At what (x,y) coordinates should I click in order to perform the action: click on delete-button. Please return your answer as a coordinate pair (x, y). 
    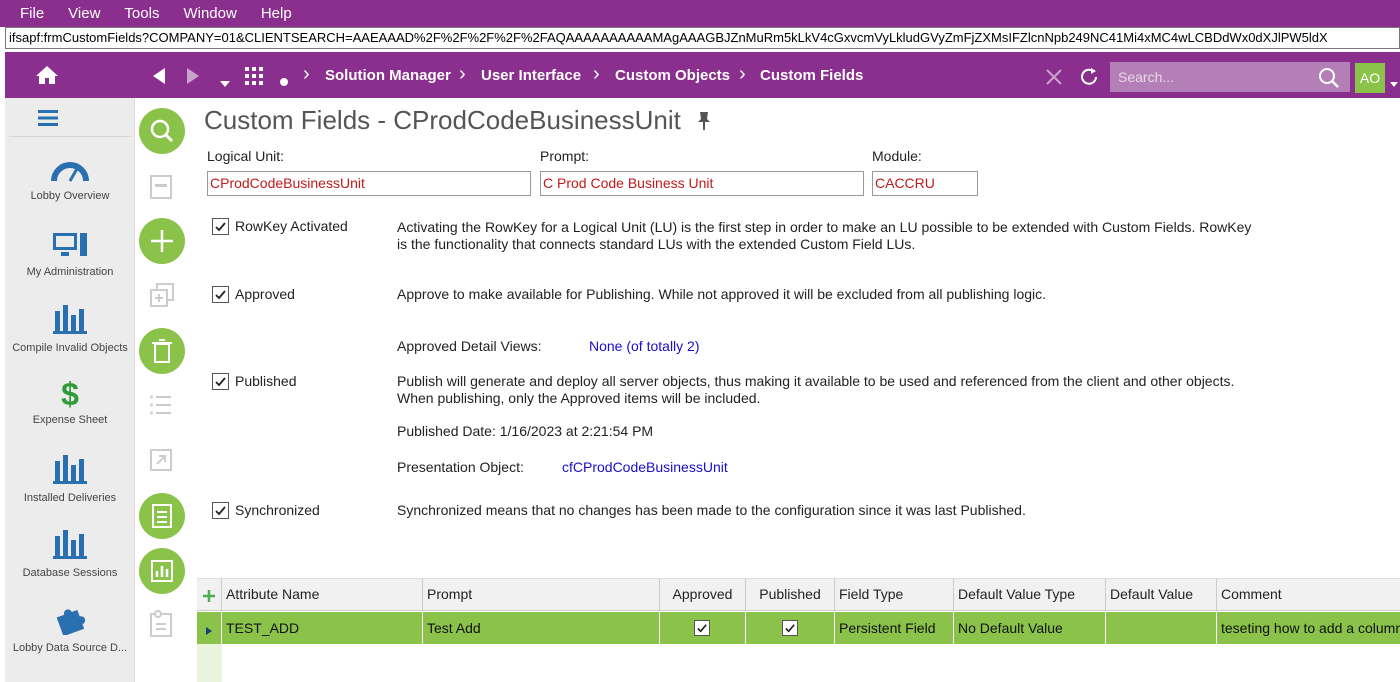
    Looking at the image, I should click on (162, 351).